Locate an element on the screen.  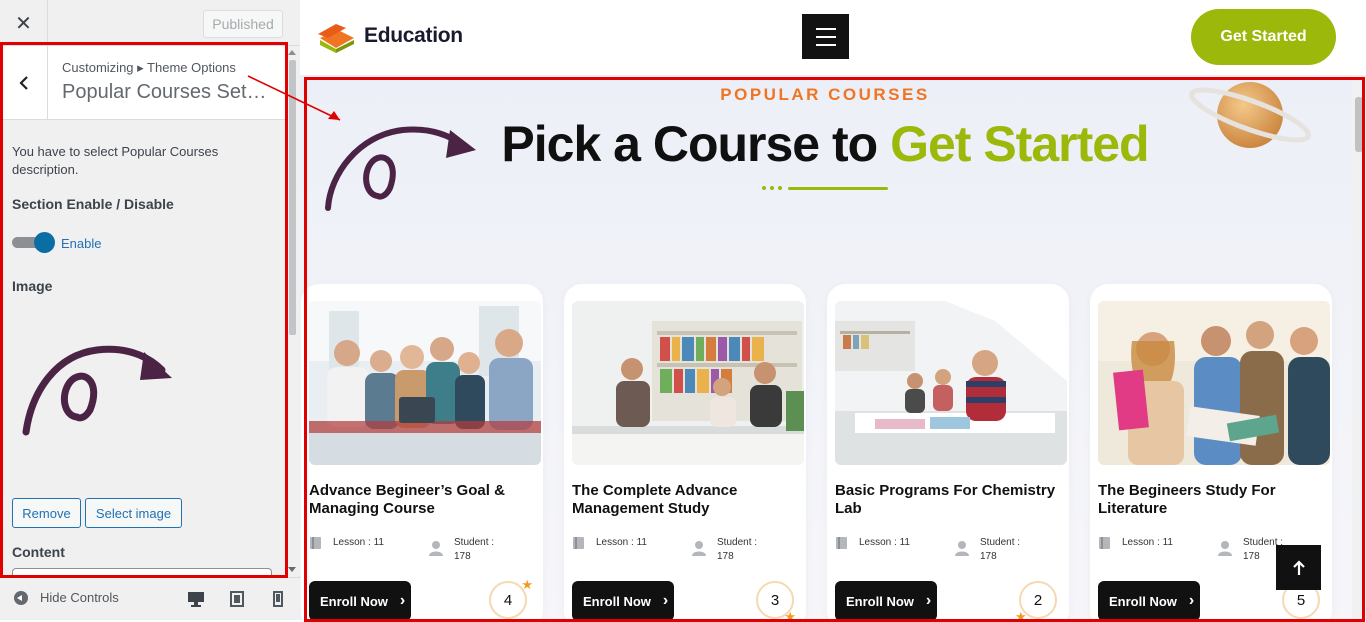
content-heading: Content is located at coordinates (38, 552).